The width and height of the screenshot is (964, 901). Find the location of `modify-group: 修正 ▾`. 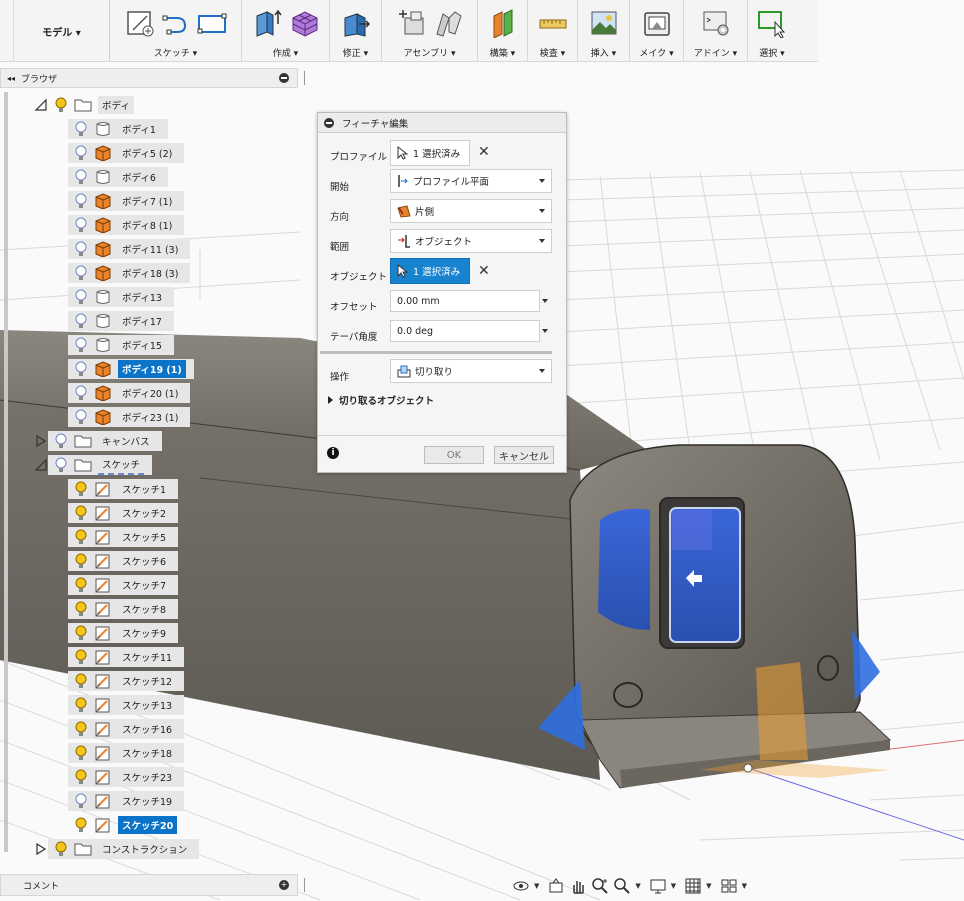

modify-group: 修正 ▾ is located at coordinates (356, 31).